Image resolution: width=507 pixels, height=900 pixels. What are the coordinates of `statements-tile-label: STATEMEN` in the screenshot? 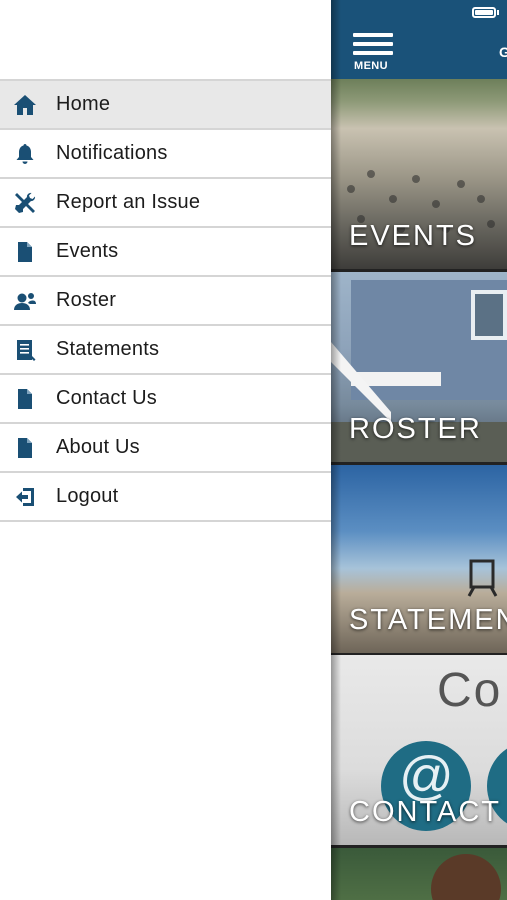 It's located at (428, 620).